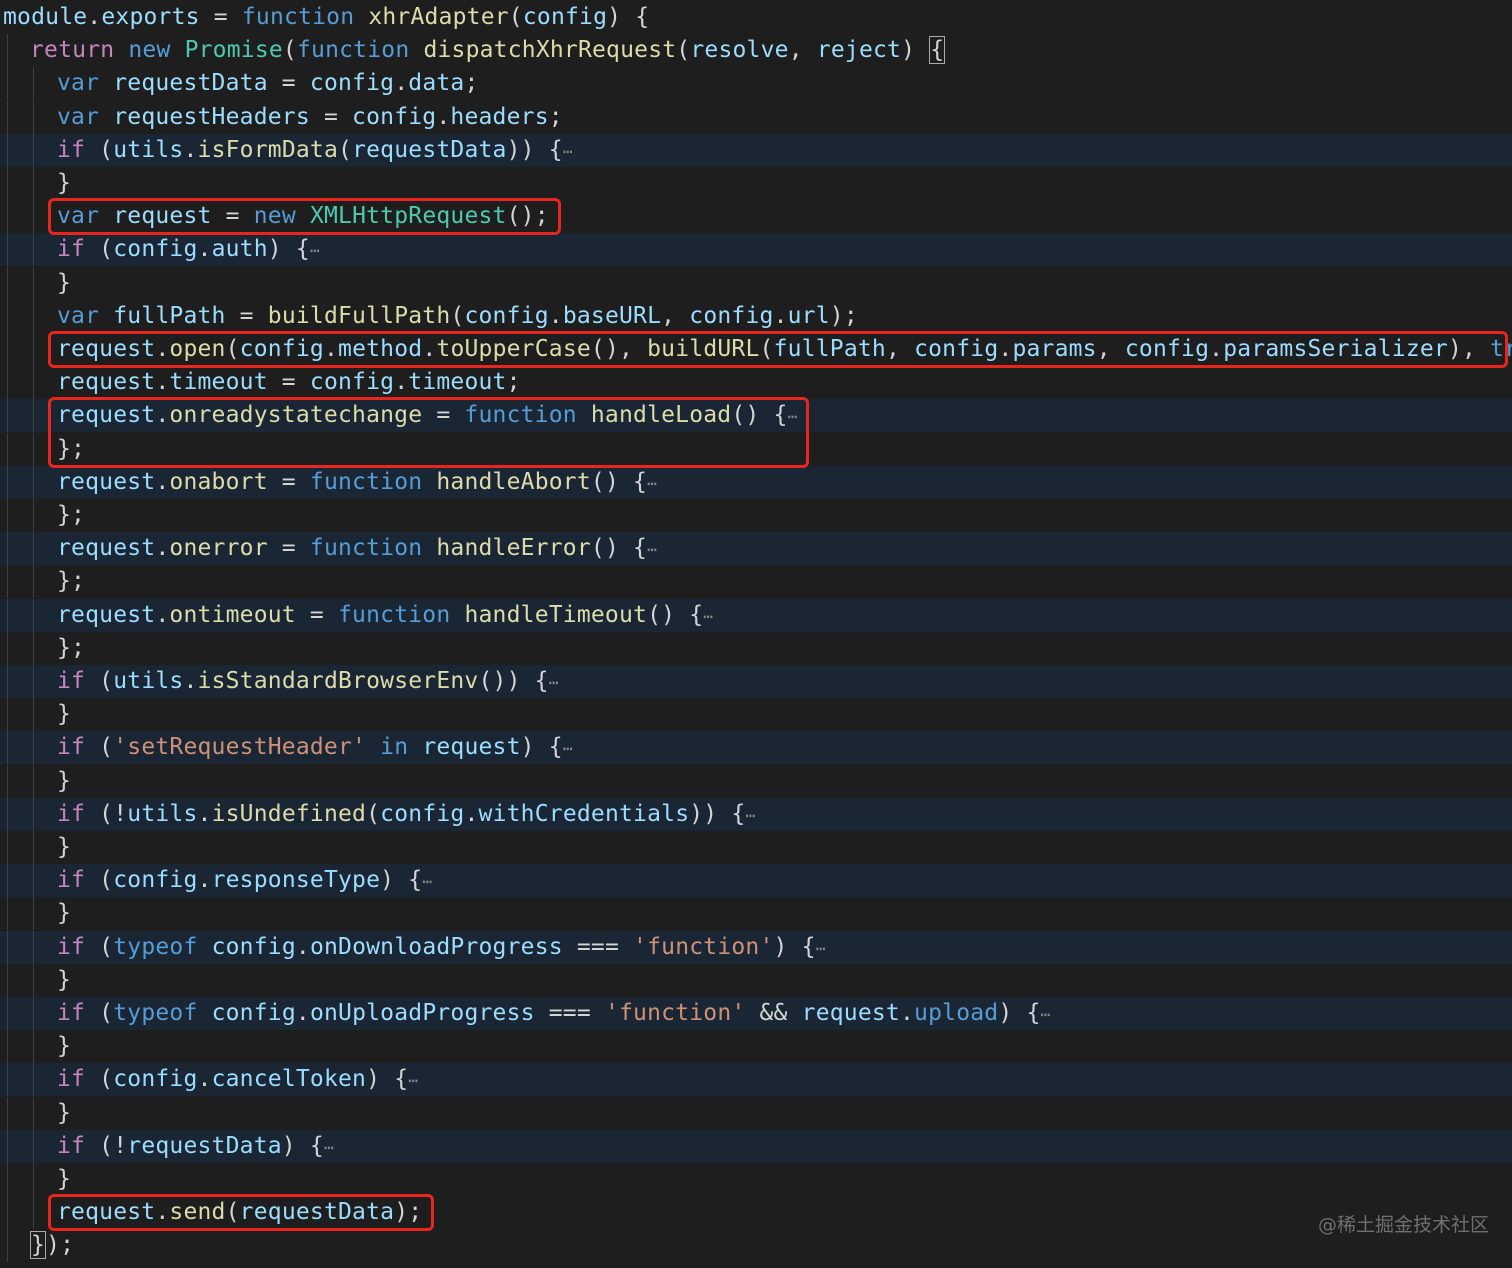  I want to click on code-token: XMLHttpRequest, so click(408, 216).